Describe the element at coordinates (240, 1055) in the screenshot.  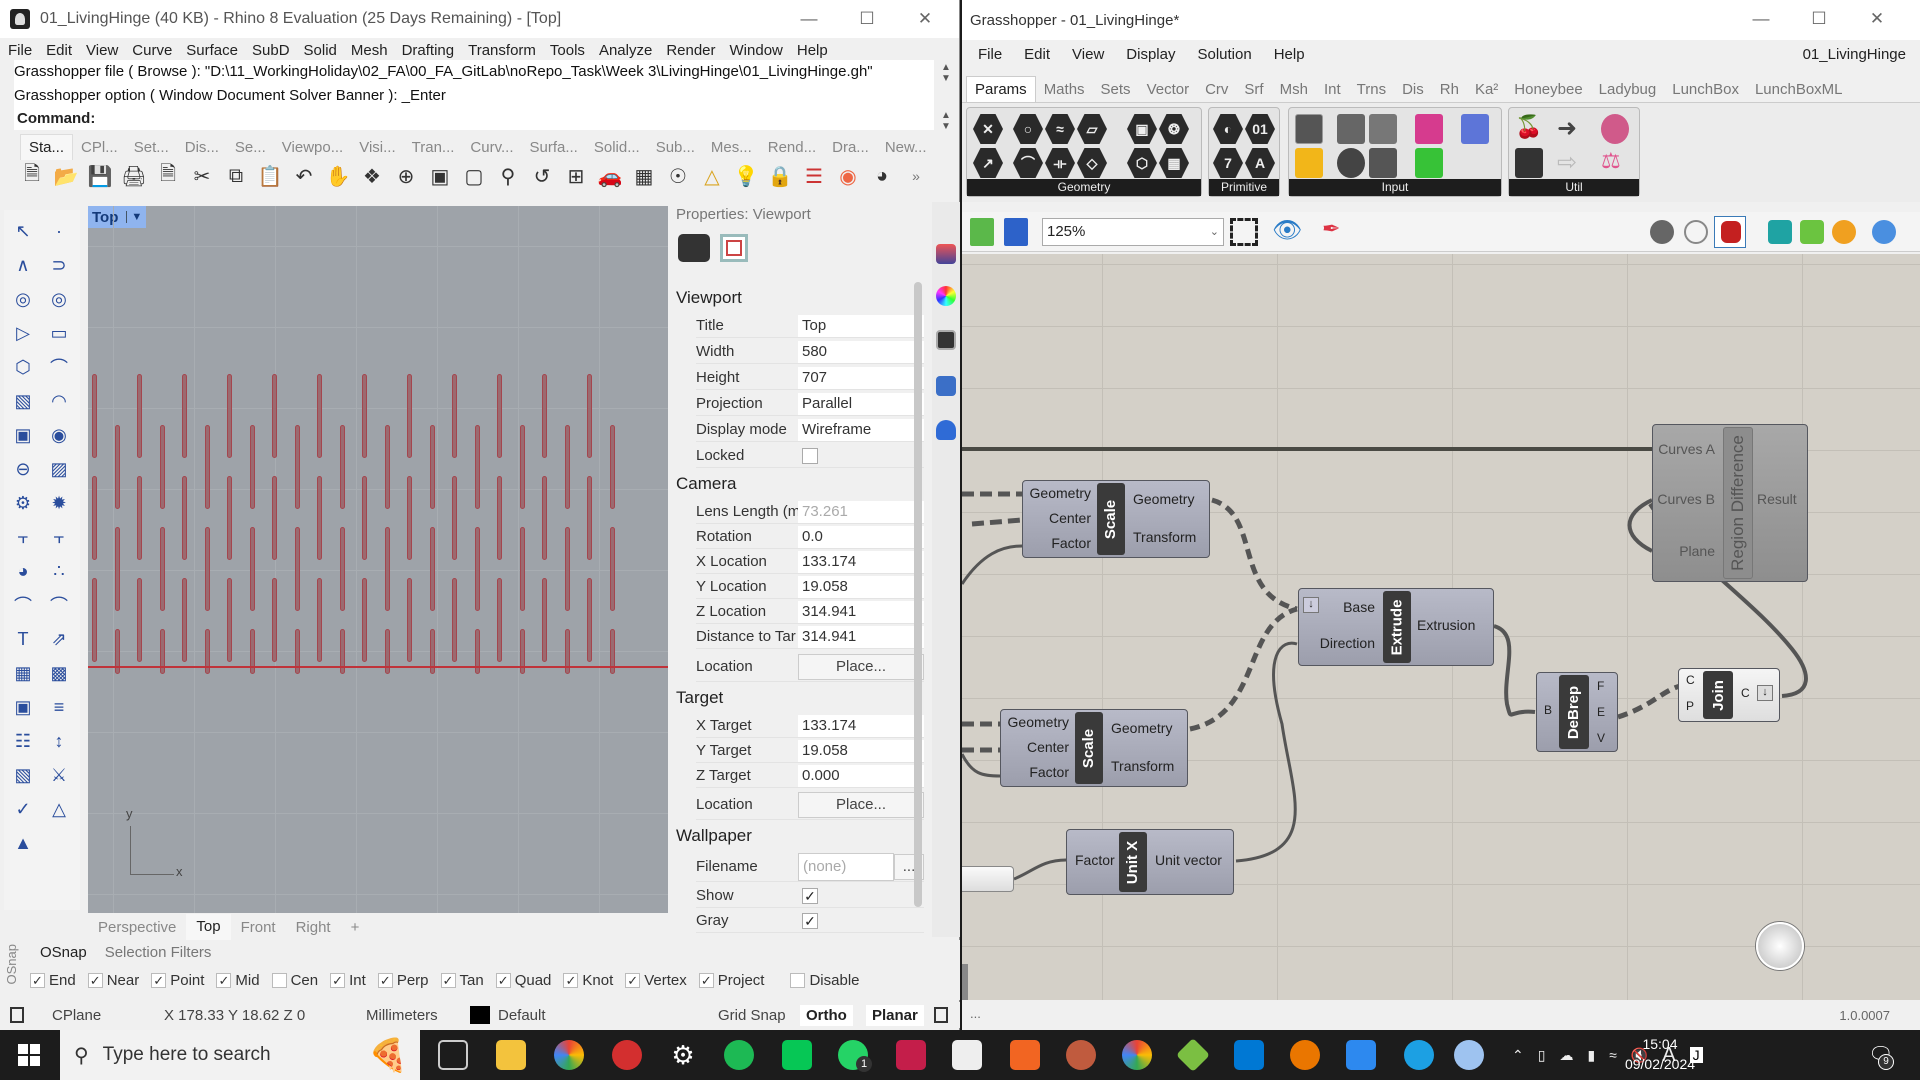
I see `taskbar-search-box: ⚲ Type here to search 🍕` at that location.